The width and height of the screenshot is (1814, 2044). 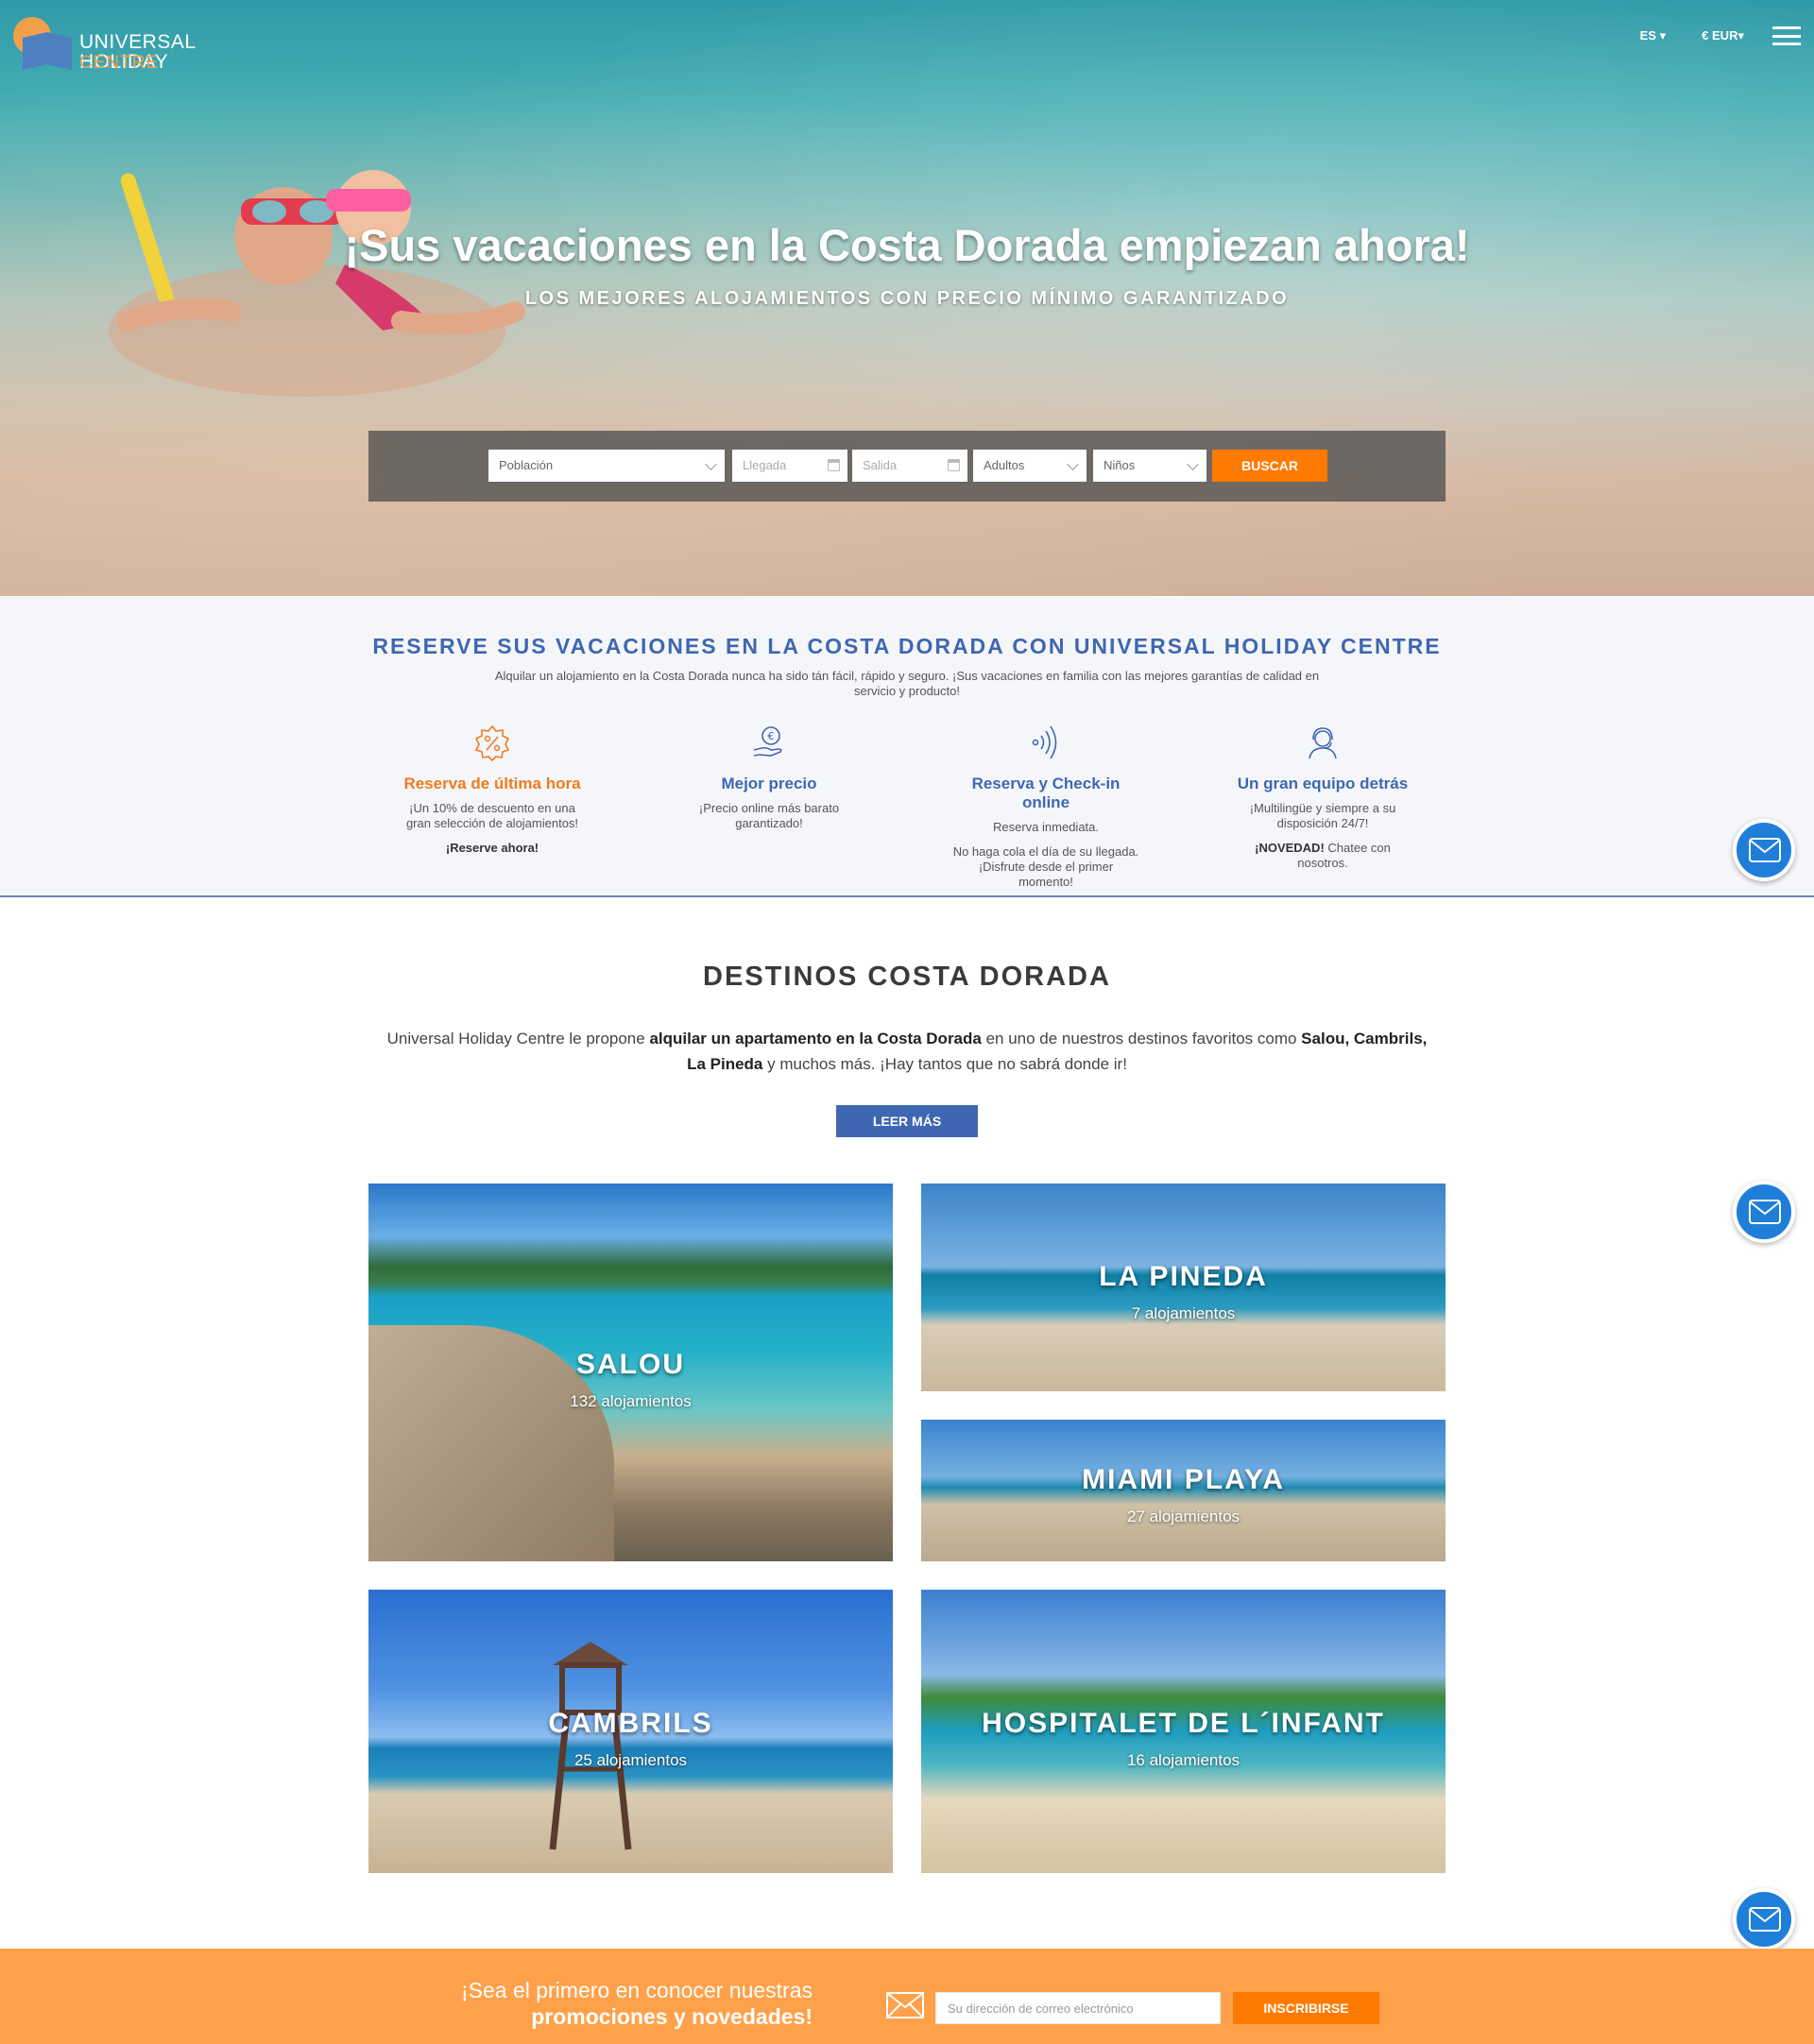 What do you see at coordinates (1184, 1724) in the screenshot?
I see `destination-name: HOSPITALET DE L´INFANT` at bounding box center [1184, 1724].